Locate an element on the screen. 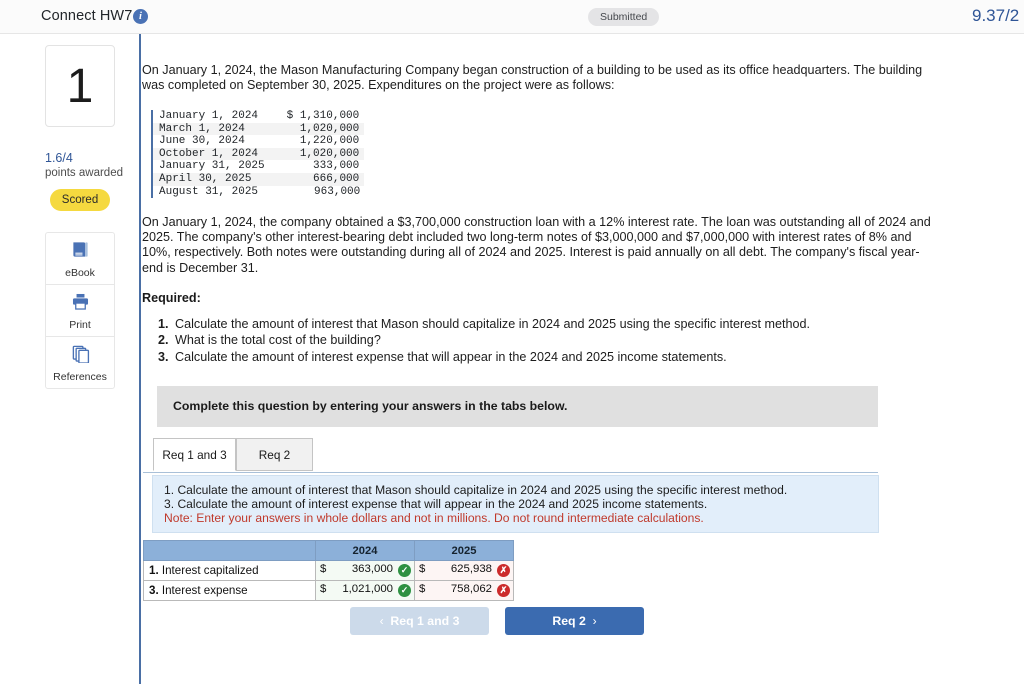  required-heading: Required: is located at coordinates (171, 298).